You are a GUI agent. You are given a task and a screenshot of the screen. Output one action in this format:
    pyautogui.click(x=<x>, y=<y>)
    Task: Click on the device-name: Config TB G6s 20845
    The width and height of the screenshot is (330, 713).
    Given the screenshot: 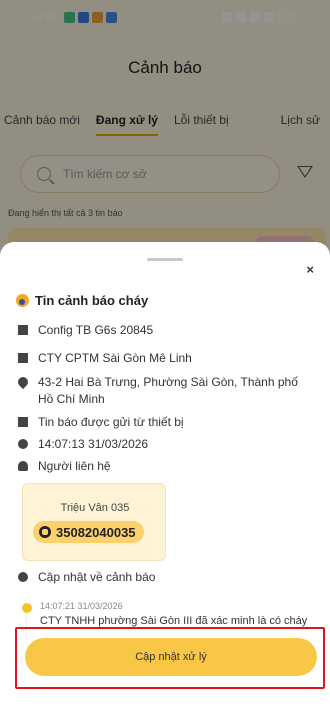 What is the action you would take?
    pyautogui.click(x=96, y=330)
    